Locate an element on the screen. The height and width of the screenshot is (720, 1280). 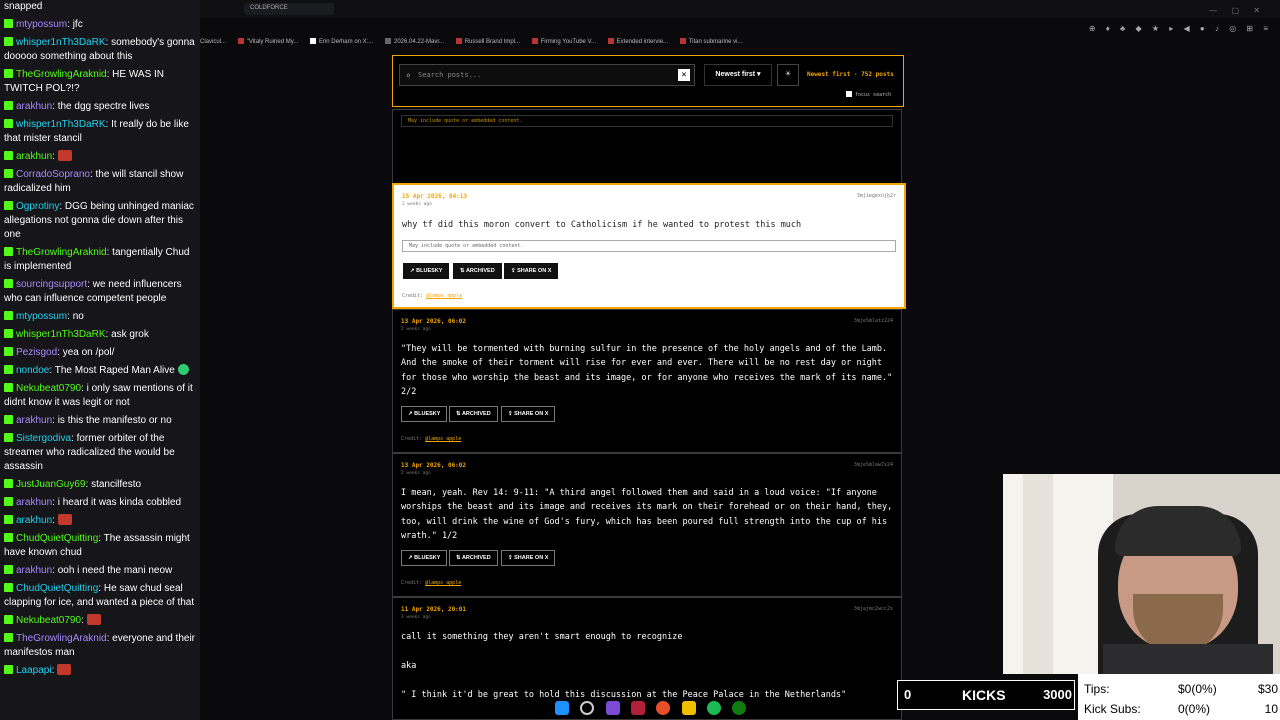
focus-search-label: focus search is located at coordinates (873, 95).